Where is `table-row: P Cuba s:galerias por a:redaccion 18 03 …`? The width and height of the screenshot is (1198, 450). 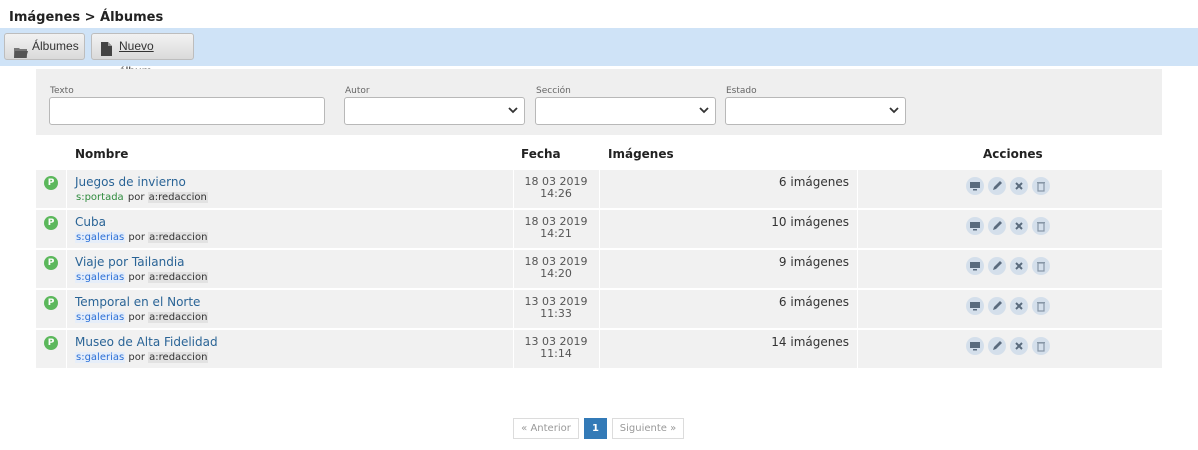
table-row: P Cuba s:galerias por a:redaccion 18 03 … is located at coordinates (599, 229).